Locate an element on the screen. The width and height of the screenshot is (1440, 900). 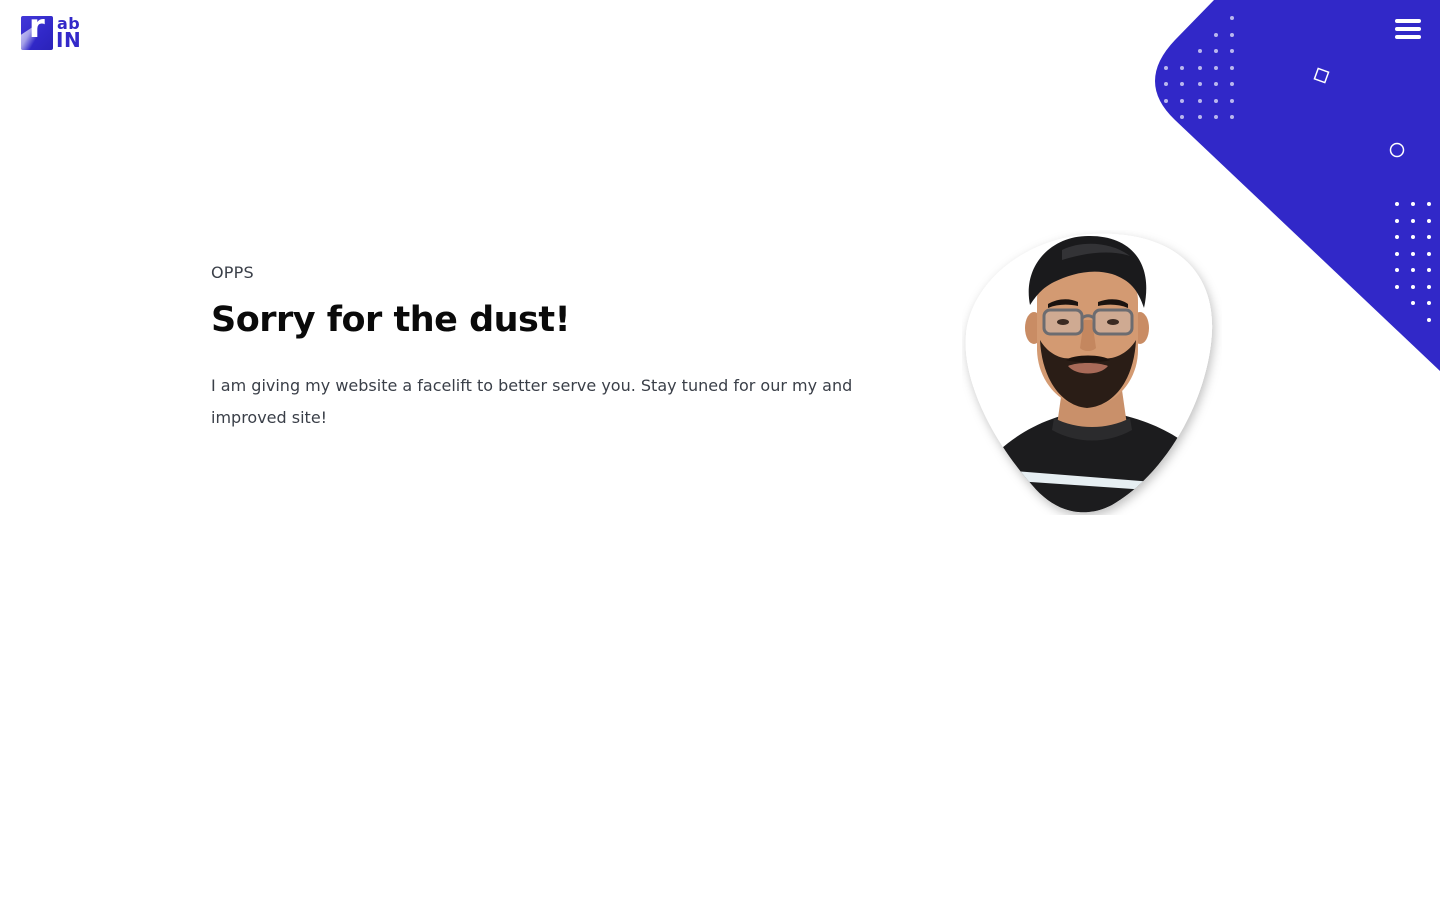
site-logo: r ab IN is located at coordinates (51, 34).